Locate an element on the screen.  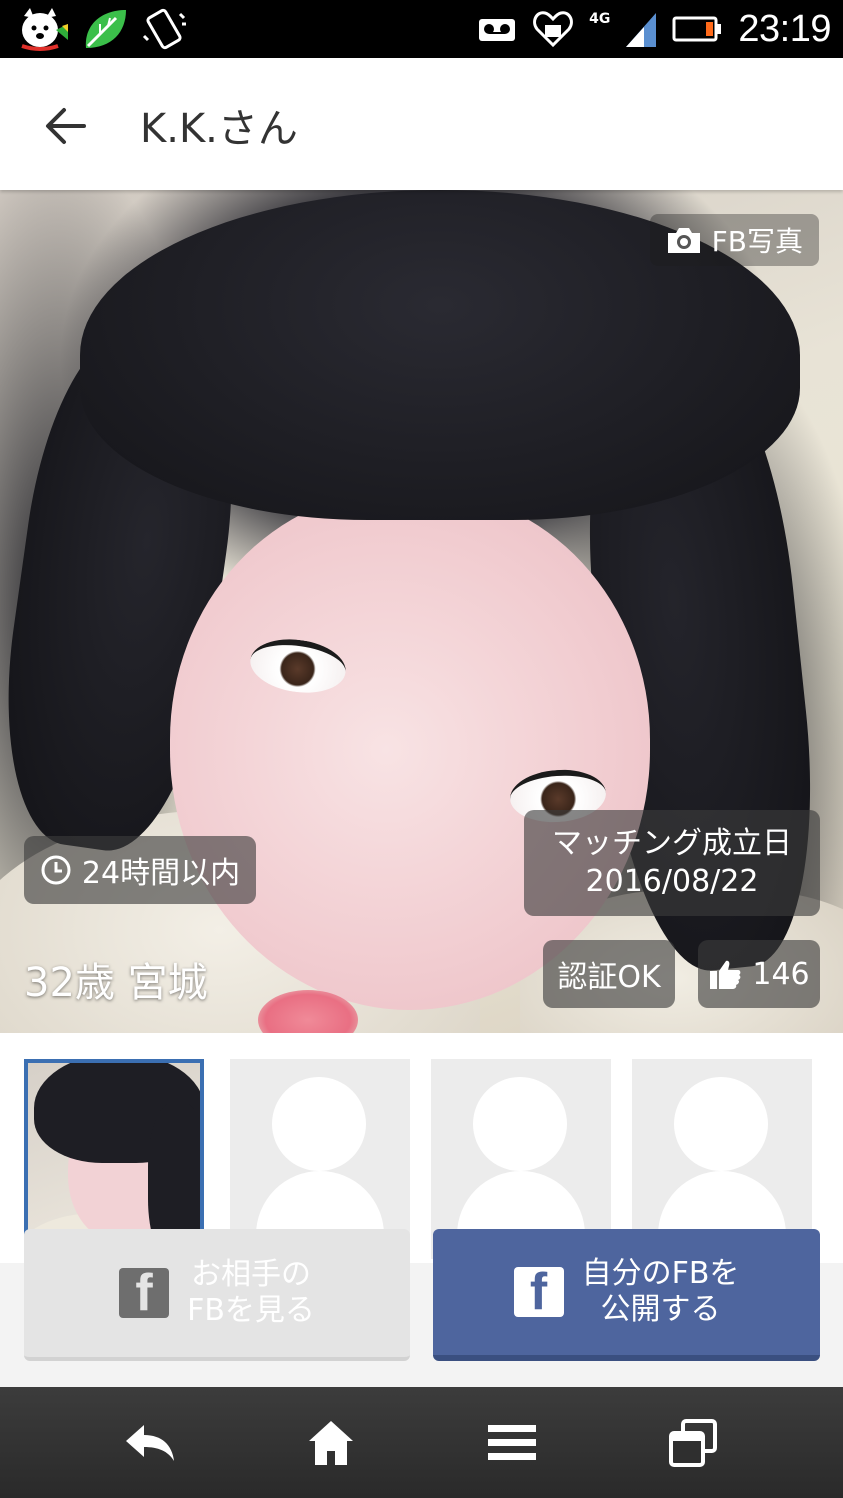
system-indicators: 4G 23:19 is located at coordinates (654, 29).